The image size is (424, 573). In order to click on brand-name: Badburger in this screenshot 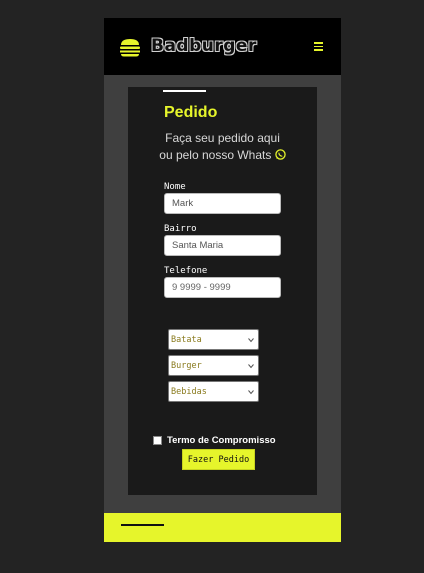, I will do `click(204, 46)`.